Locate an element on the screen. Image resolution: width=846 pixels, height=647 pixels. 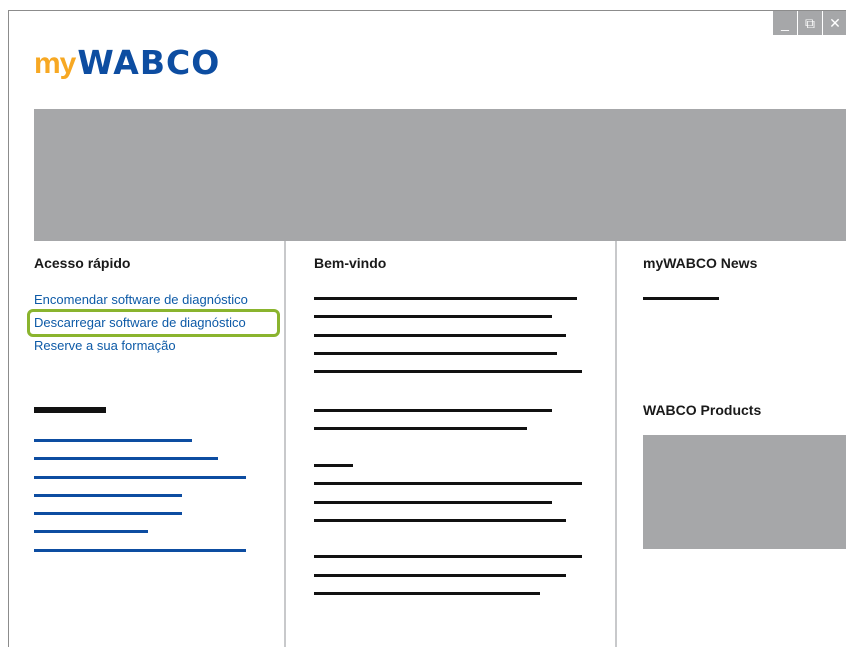
products-title: WABCO Products is located at coordinates (702, 410).